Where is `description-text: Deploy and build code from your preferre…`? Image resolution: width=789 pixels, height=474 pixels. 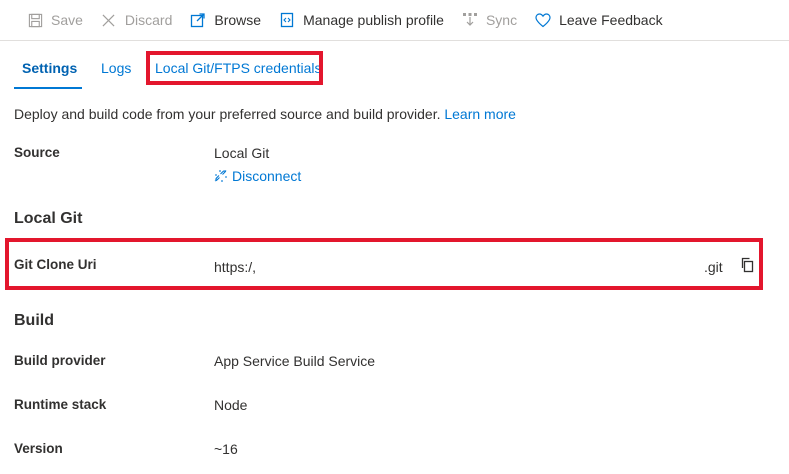 description-text: Deploy and build code from your preferre… is located at coordinates (227, 114).